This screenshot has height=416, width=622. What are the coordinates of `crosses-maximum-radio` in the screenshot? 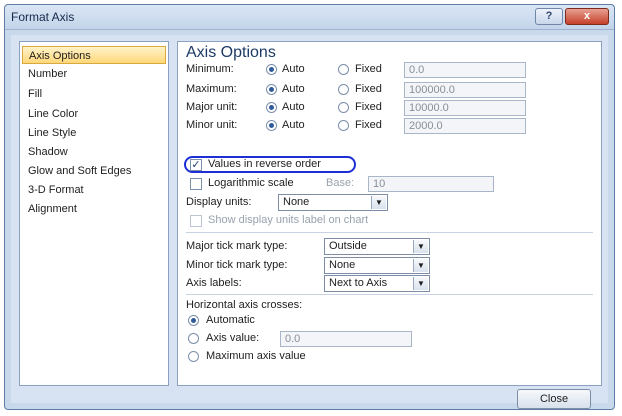 It's located at (193, 356).